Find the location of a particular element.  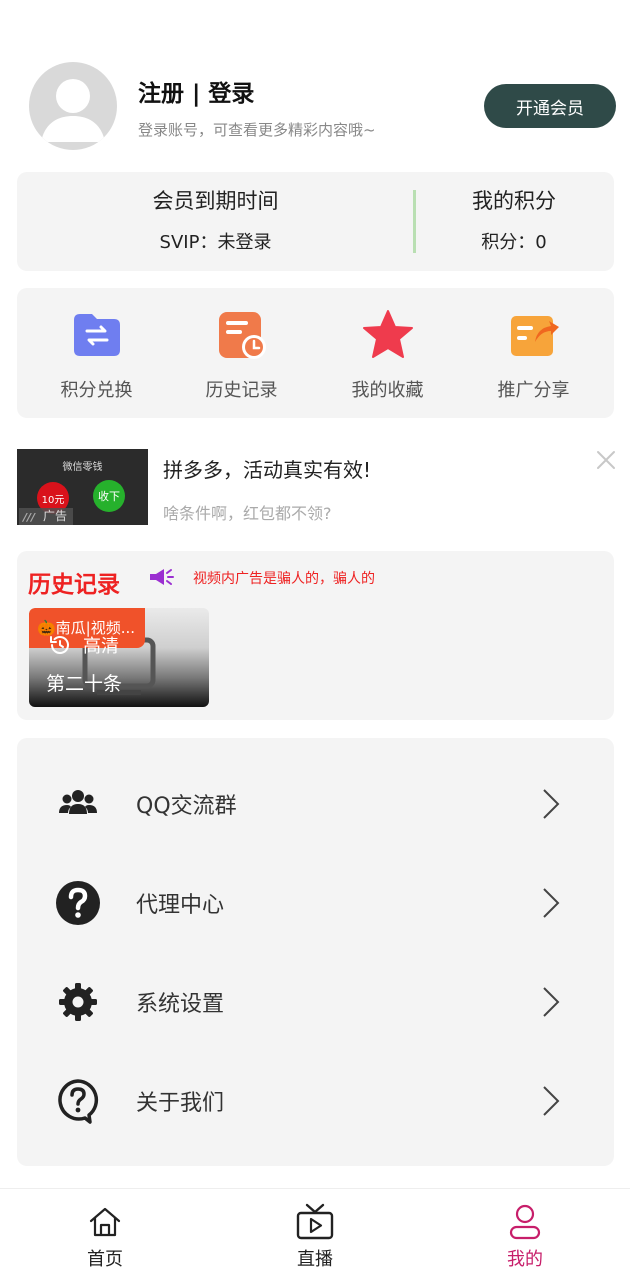

nav-label: 我的 is located at coordinates (525, 1259).